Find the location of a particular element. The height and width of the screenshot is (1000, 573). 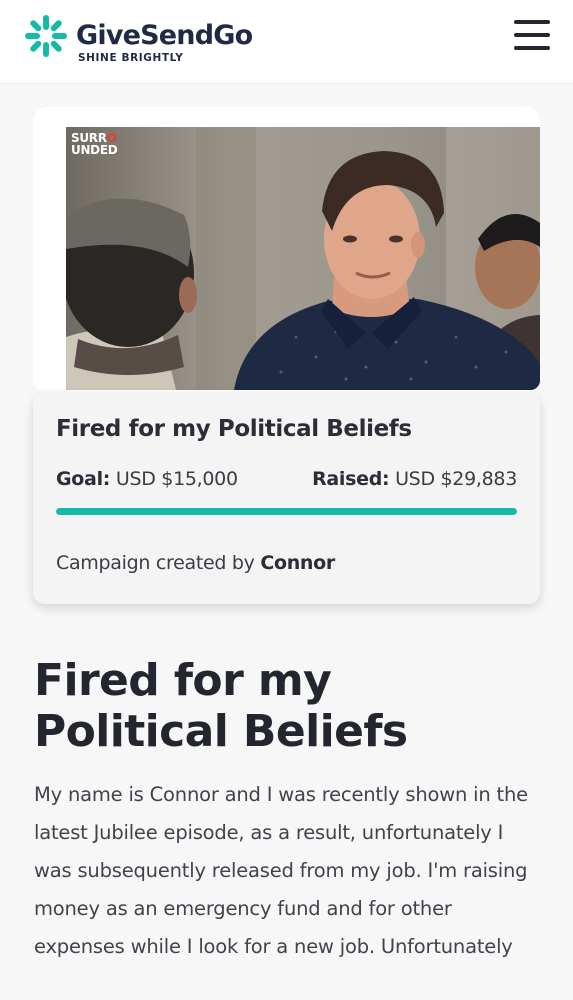

story-heading: Fired for my Political Beliefs is located at coordinates (221, 706).